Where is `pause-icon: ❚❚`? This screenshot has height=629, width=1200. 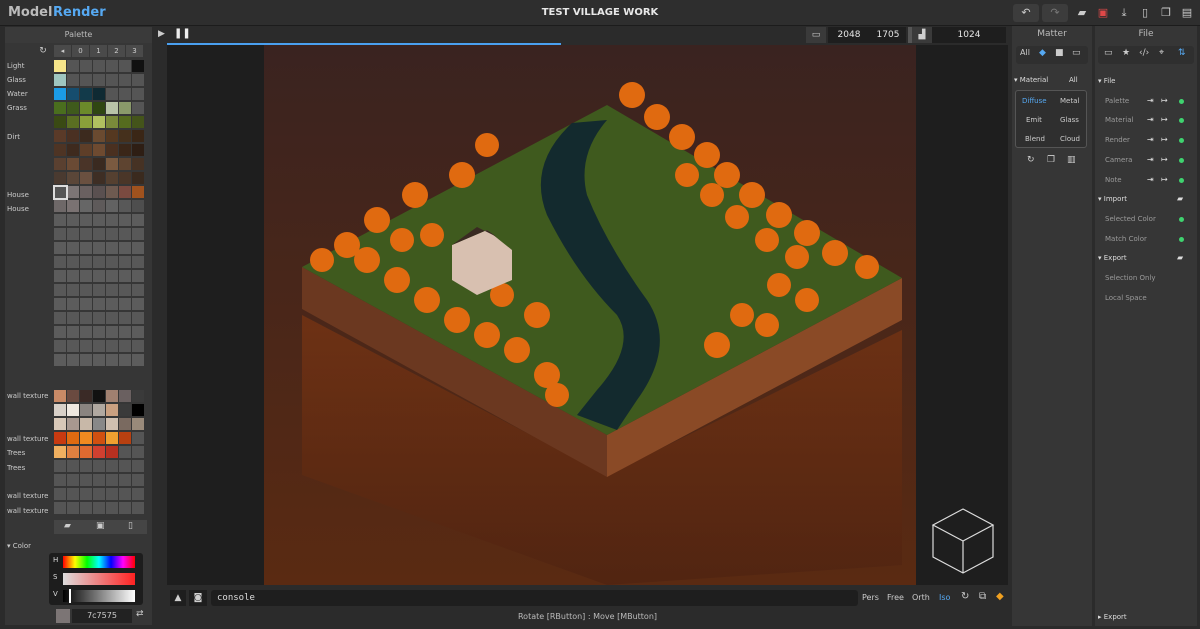 pause-icon: ❚❚ is located at coordinates (182, 33).